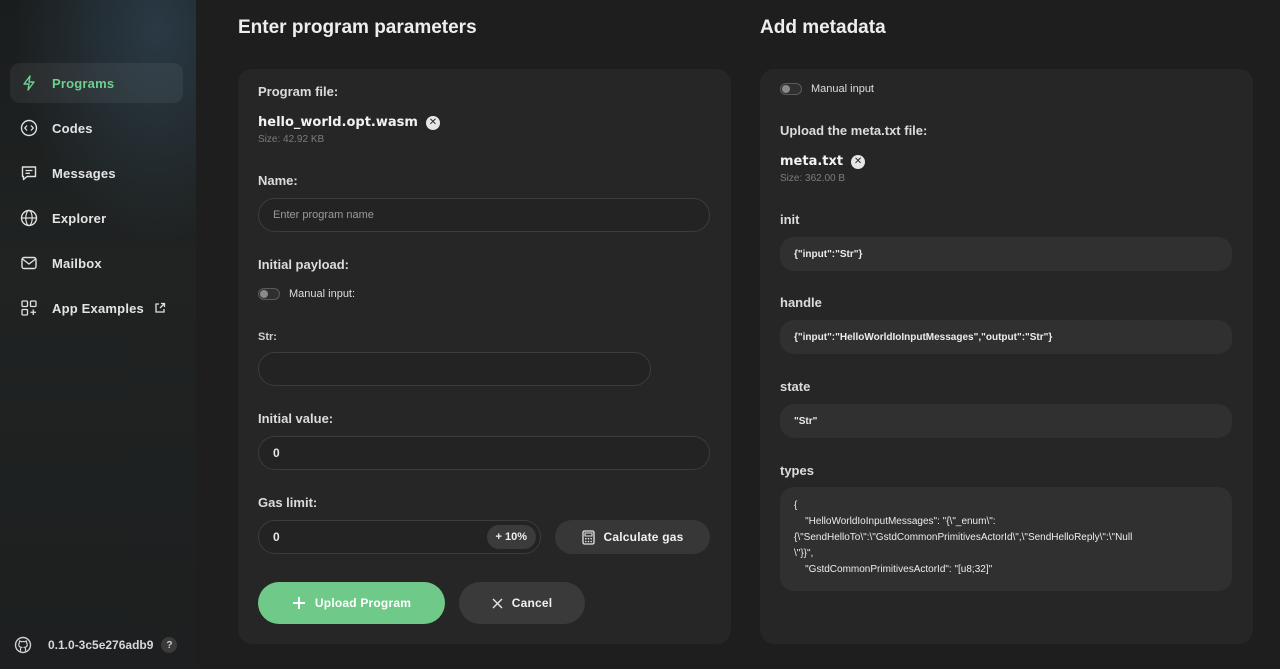 This screenshot has height=669, width=1280. What do you see at coordinates (101, 645) in the screenshot?
I see `version-label: 0.1.0-3c5e276adb9` at bounding box center [101, 645].